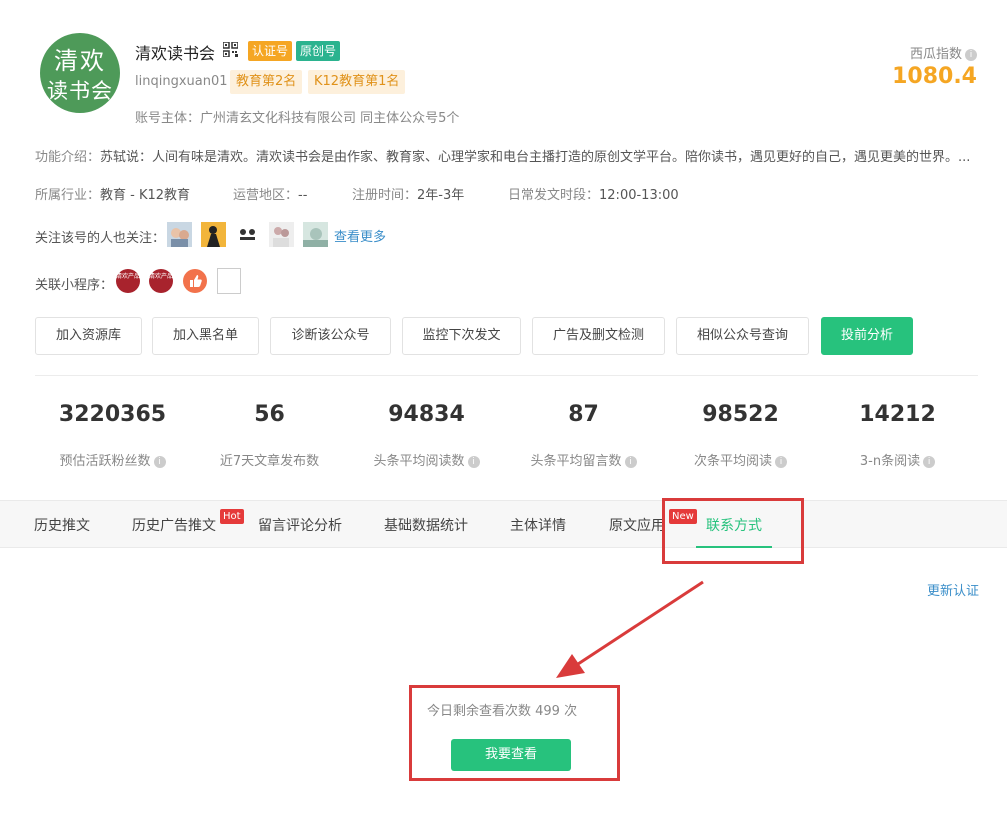  Describe the element at coordinates (867, 336) in the screenshot. I see `pre-launch-analysis-button: 投前分析` at that location.